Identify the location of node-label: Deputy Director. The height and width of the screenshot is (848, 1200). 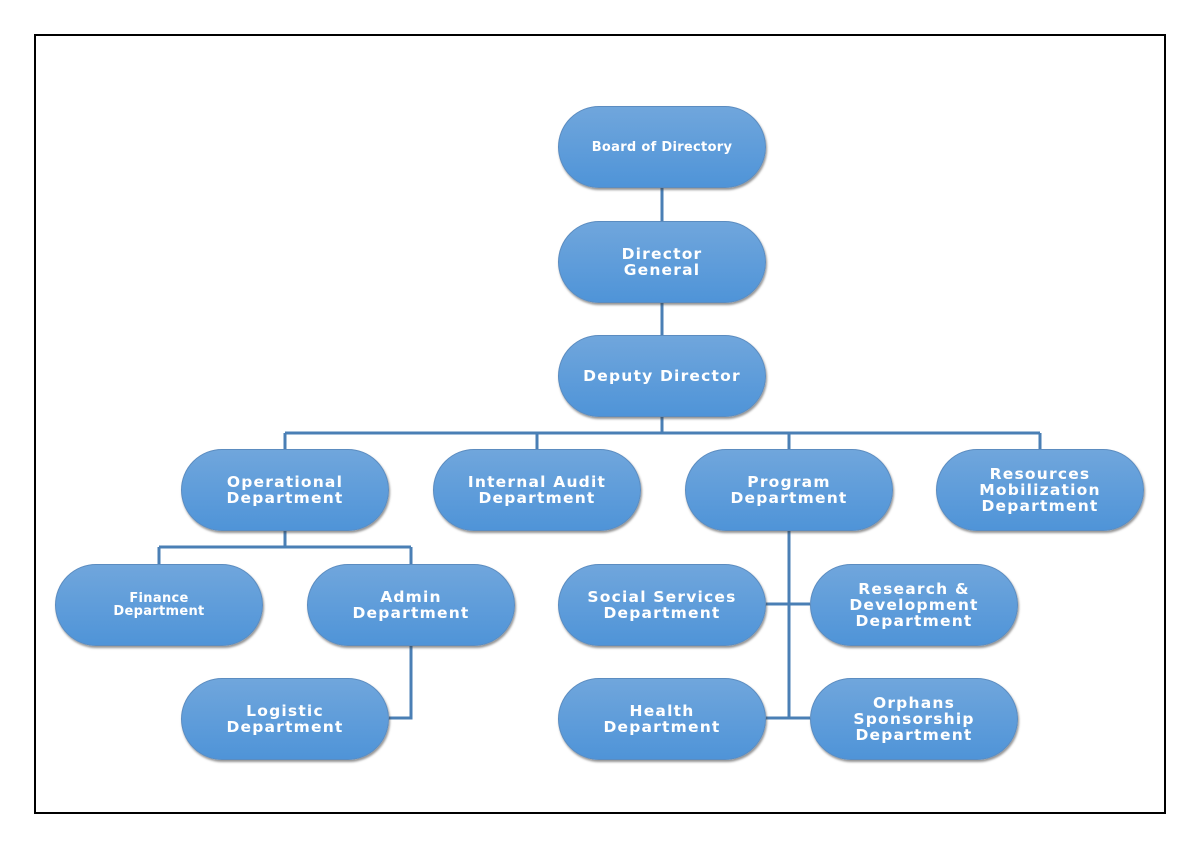
(662, 376).